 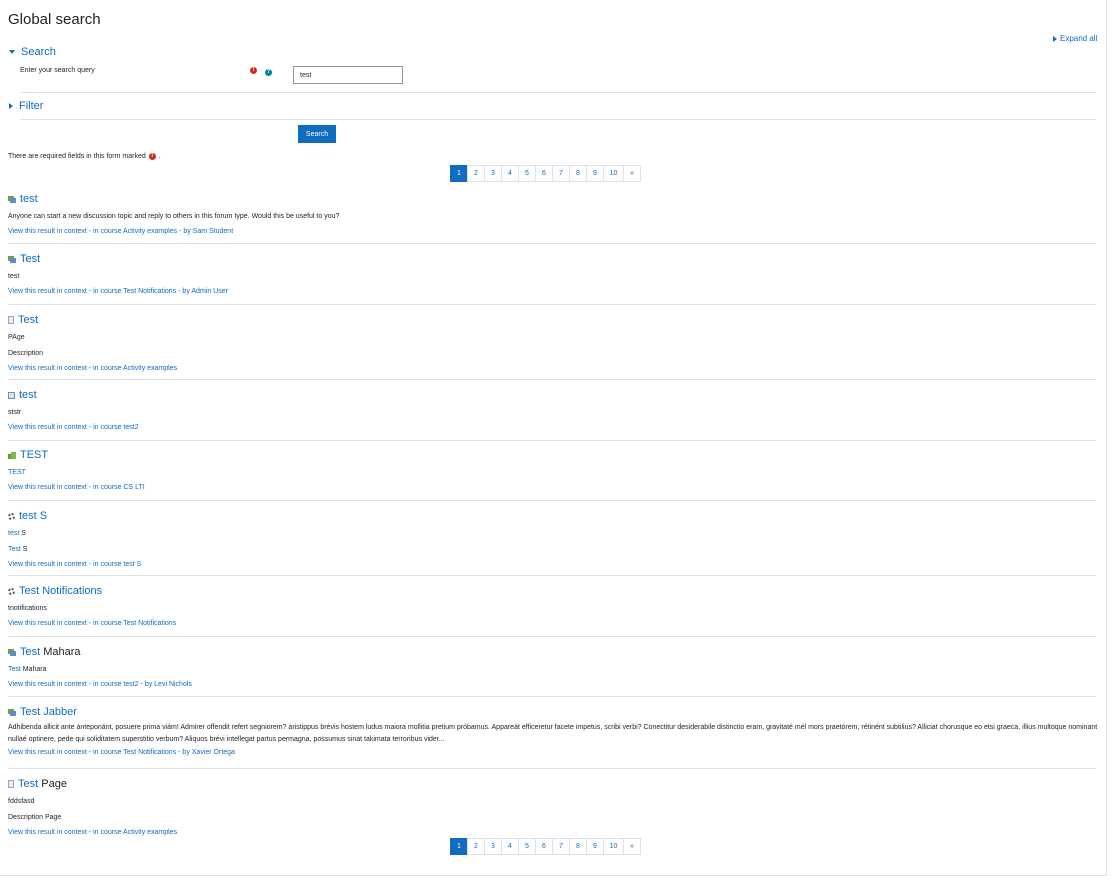 What do you see at coordinates (1055, 38) in the screenshot?
I see `caret-right-icon` at bounding box center [1055, 38].